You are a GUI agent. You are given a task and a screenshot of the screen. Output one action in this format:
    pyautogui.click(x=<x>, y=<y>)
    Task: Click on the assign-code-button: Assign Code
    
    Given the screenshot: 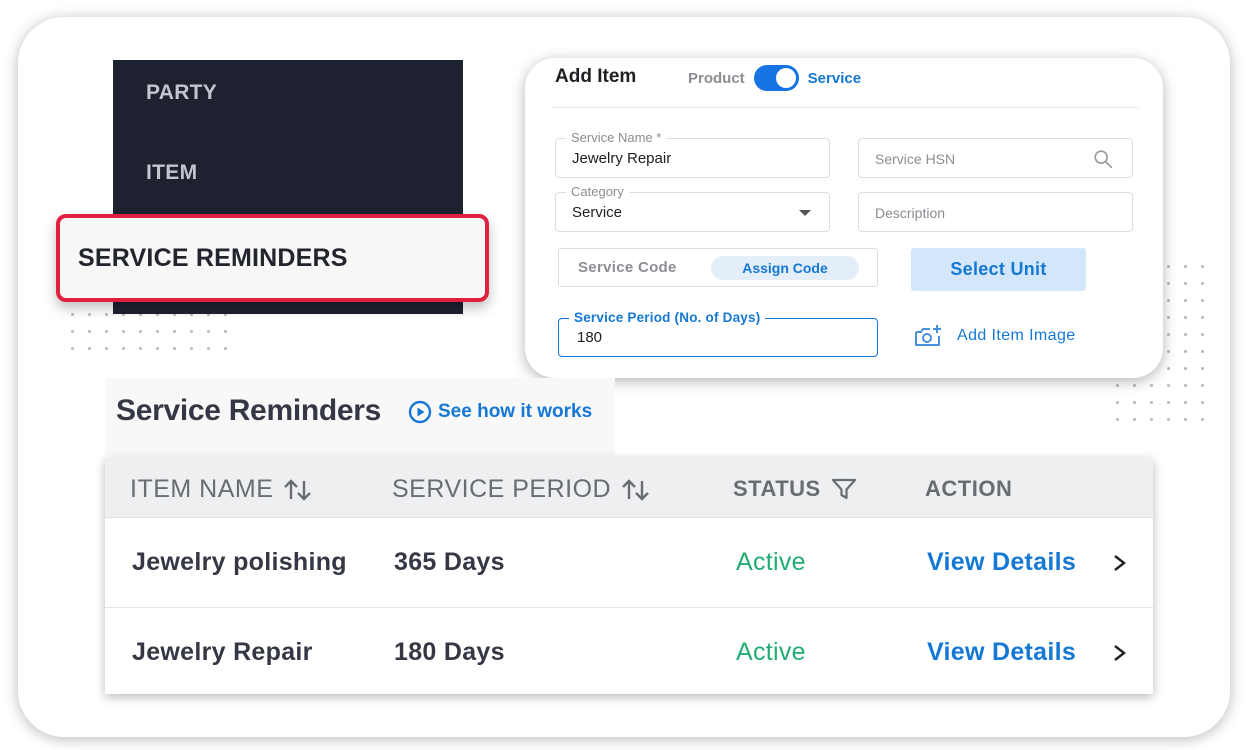 What is the action you would take?
    pyautogui.click(x=785, y=268)
    